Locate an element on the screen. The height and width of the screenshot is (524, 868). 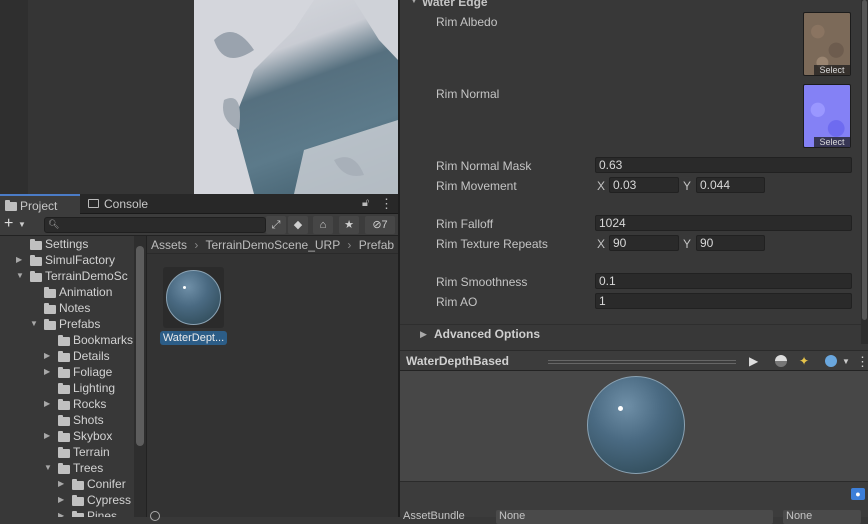
rim-albedo-texture: Select is located at coordinates (827, 44).